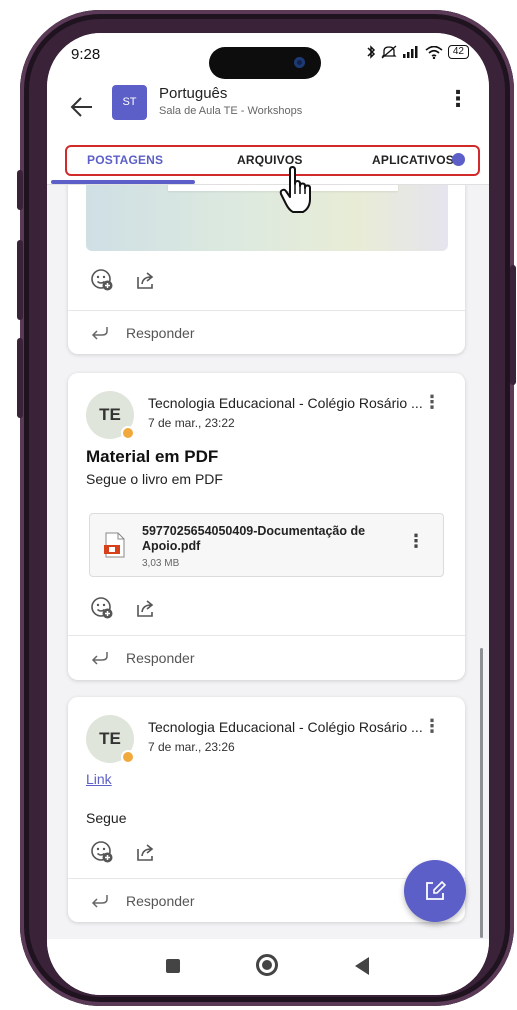 This screenshot has height=1010, width=517. What do you see at coordinates (154, 479) in the screenshot?
I see `post-body: Segue o livro em PDF` at bounding box center [154, 479].